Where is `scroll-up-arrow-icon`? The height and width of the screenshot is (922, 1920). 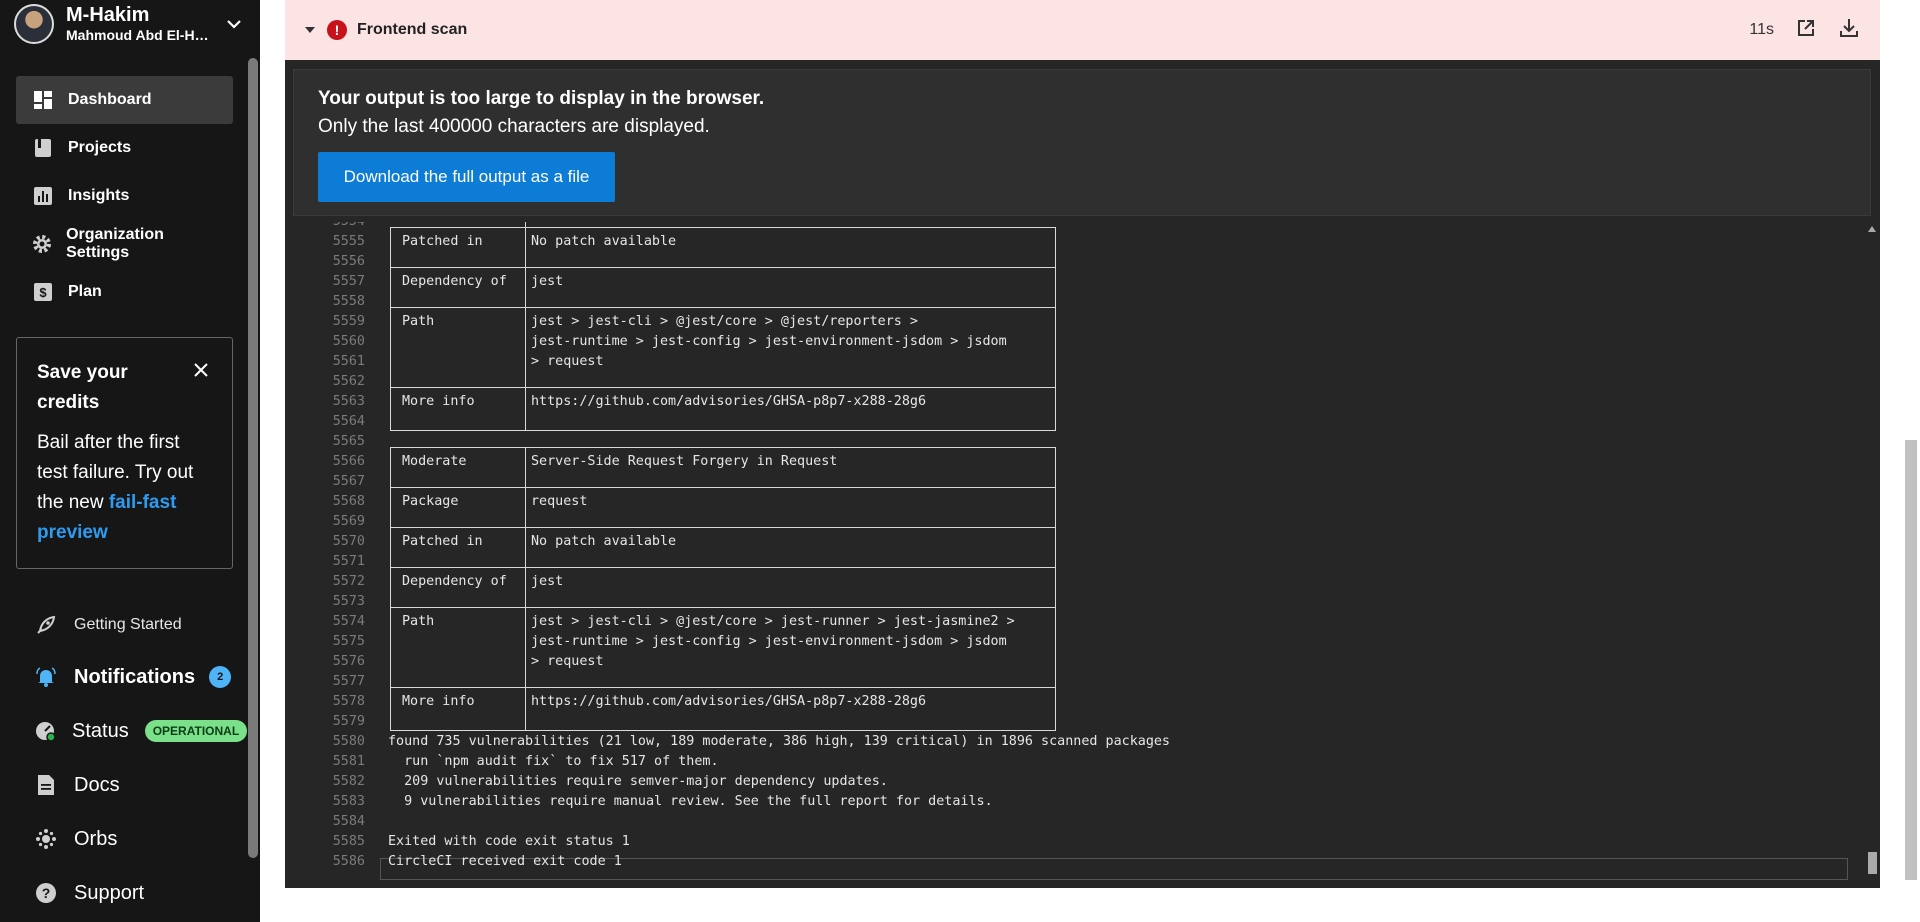
scroll-up-arrow-icon is located at coordinates (1872, 229).